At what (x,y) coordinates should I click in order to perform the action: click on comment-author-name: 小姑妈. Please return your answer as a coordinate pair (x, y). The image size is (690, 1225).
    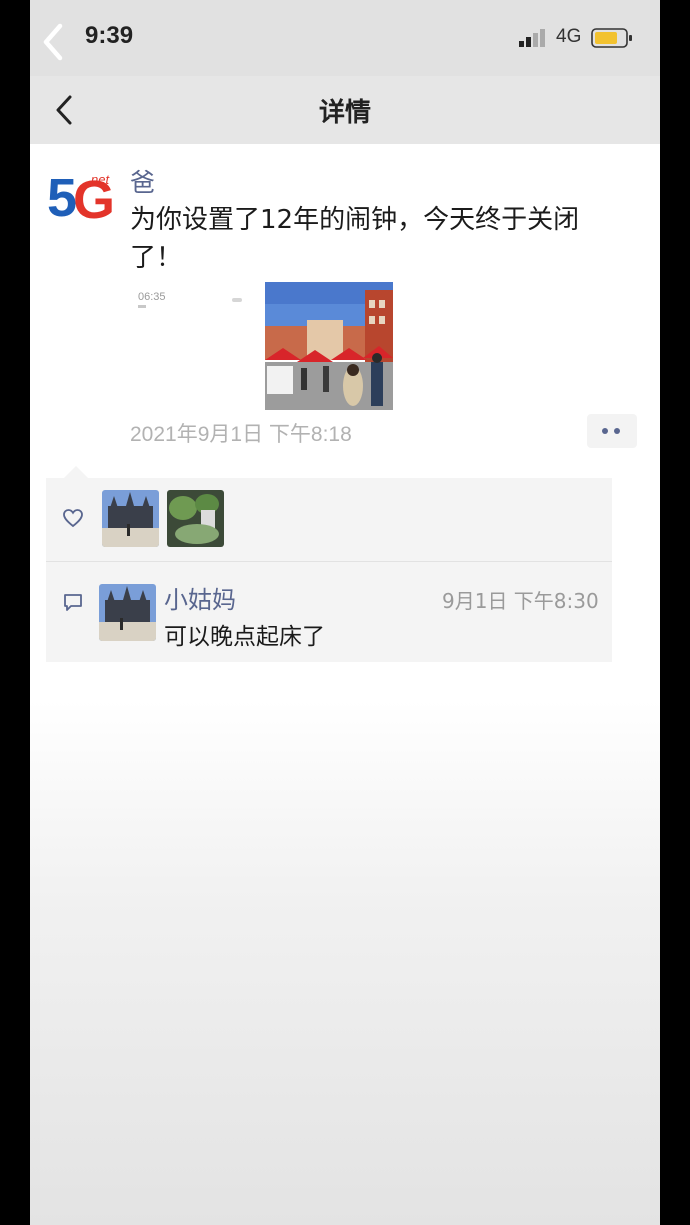
    Looking at the image, I should click on (200, 597).